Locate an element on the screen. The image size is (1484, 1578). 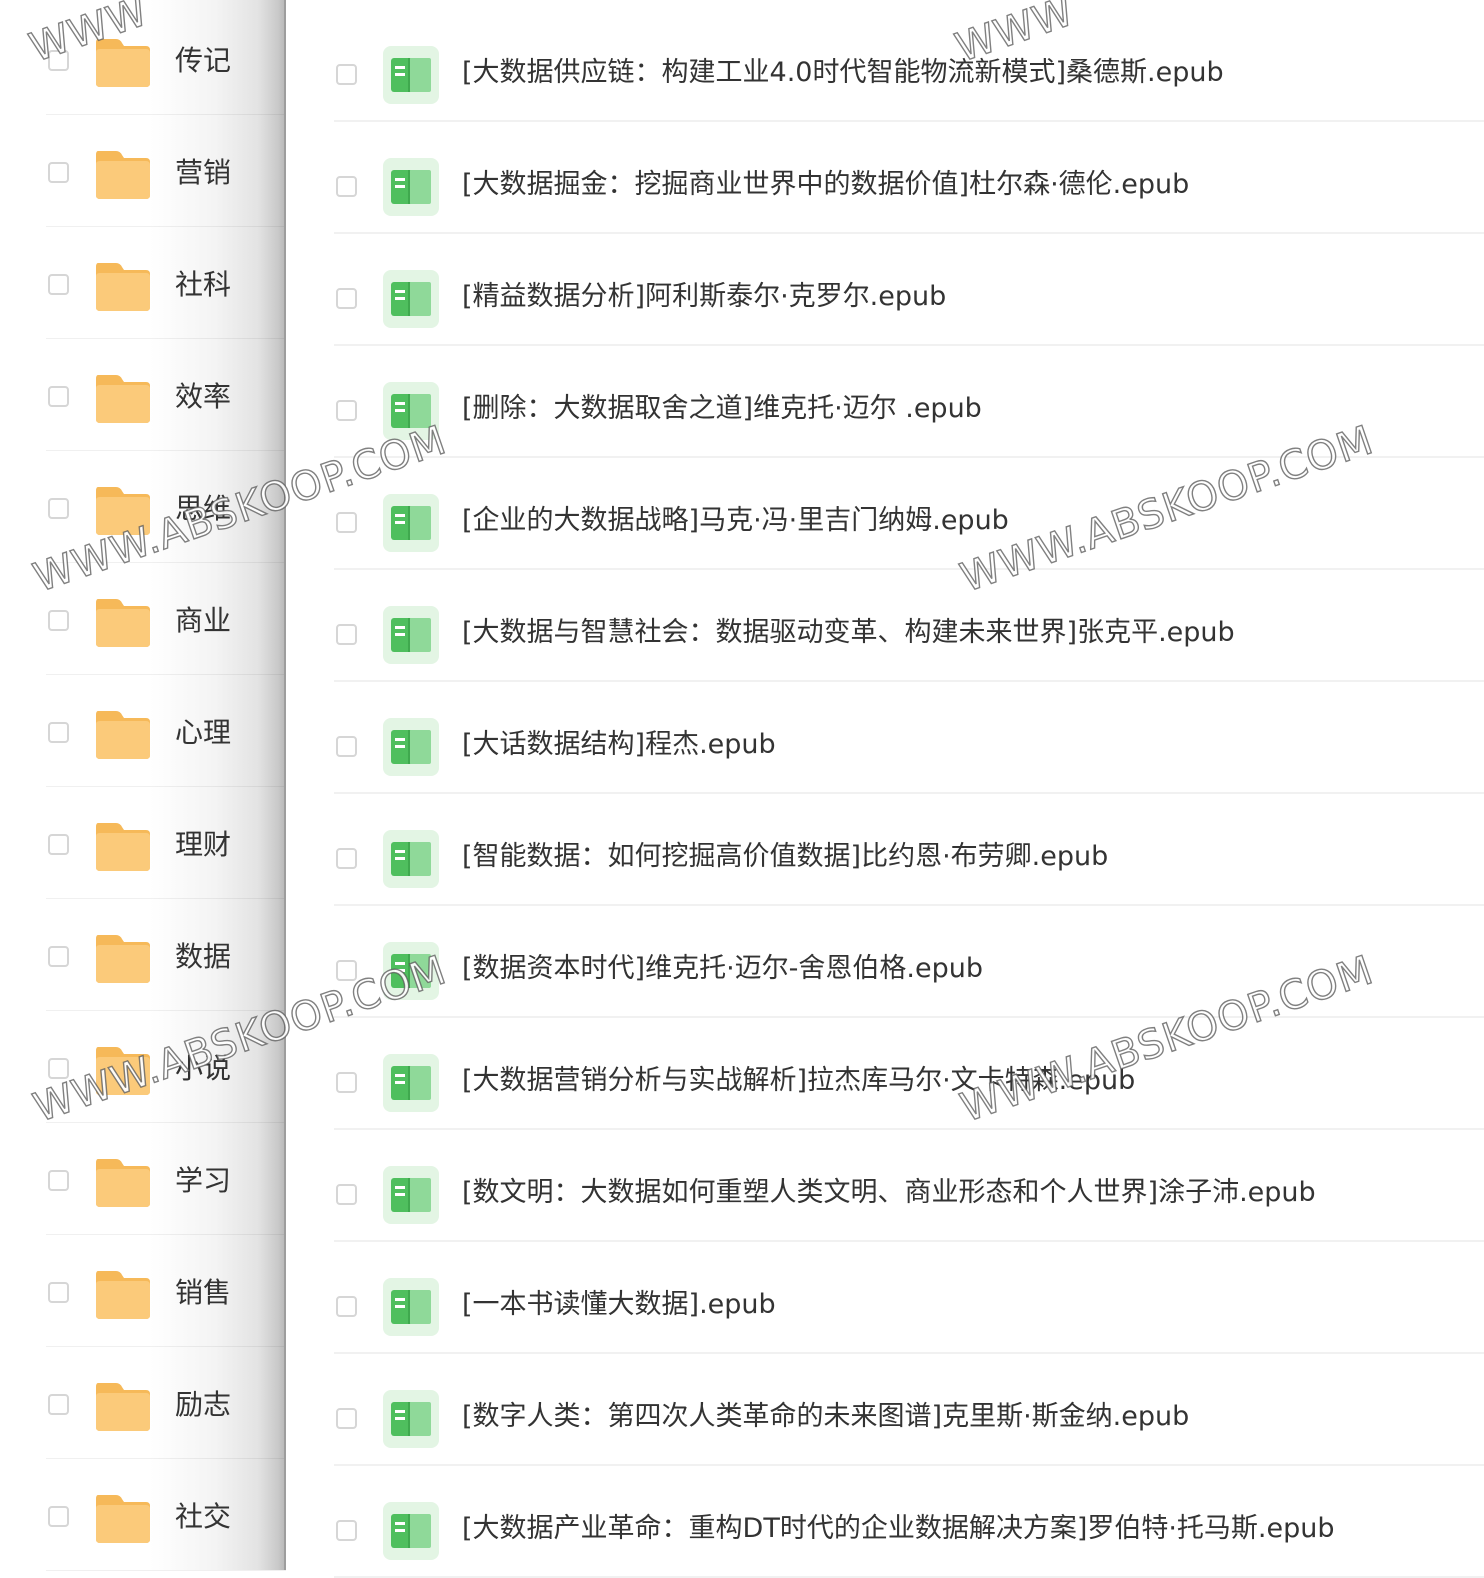
file-name: [大数据供应链：构建工业4.0时代智能物流新模式]桑德斯.epub is located at coordinates (843, 72).